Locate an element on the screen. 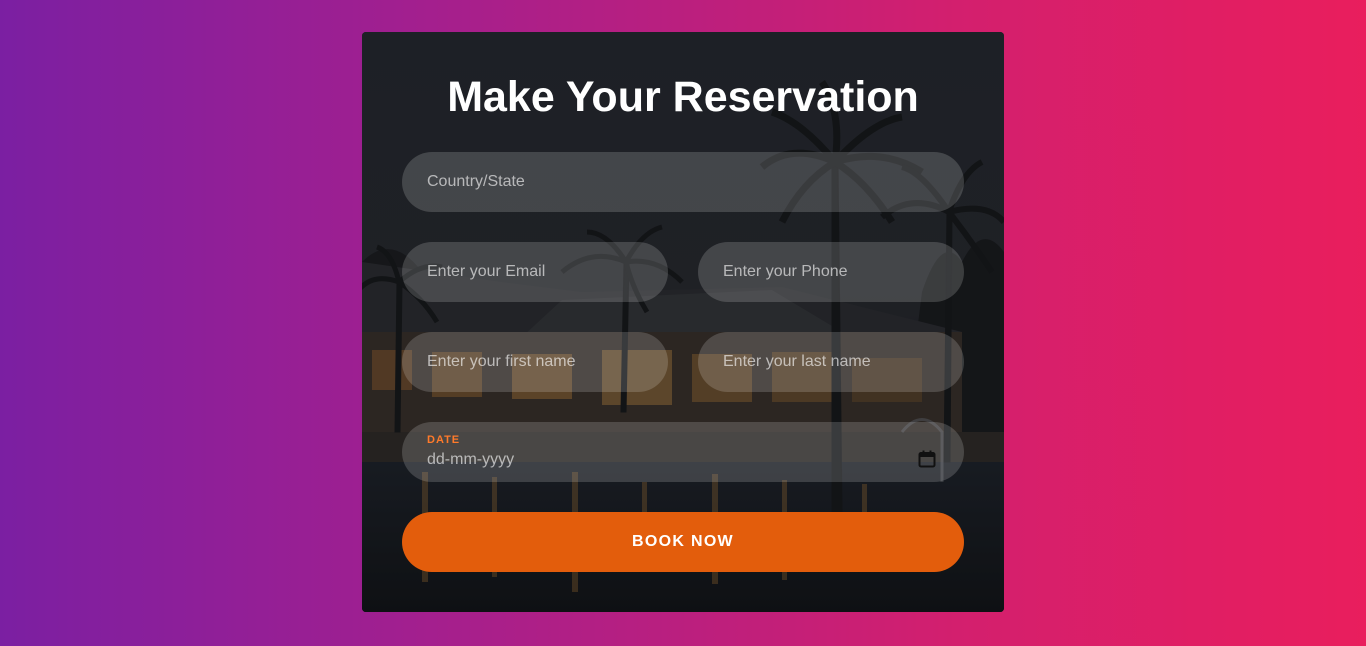  first-name-field is located at coordinates (535, 362).